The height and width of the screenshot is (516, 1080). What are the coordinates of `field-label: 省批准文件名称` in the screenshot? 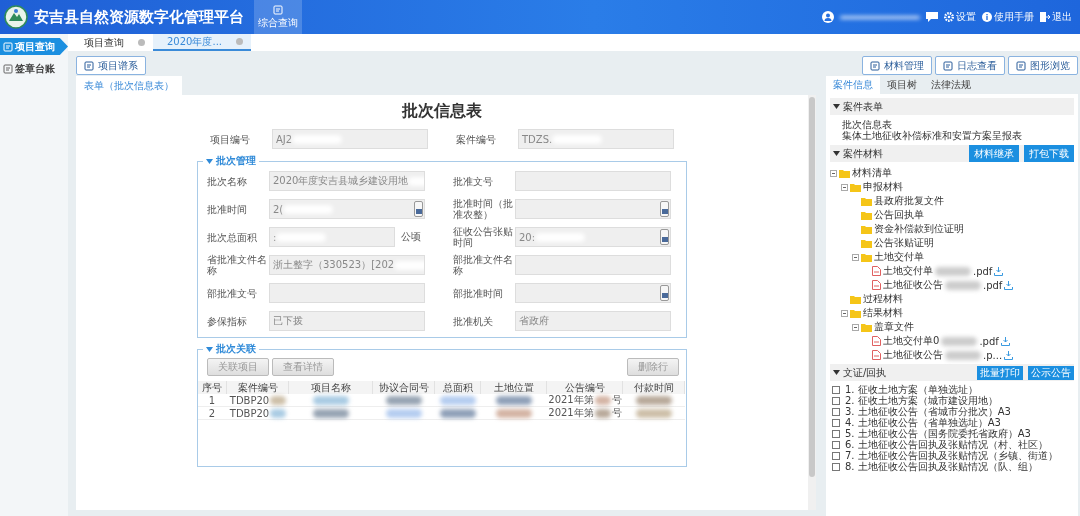 It's located at (237, 265).